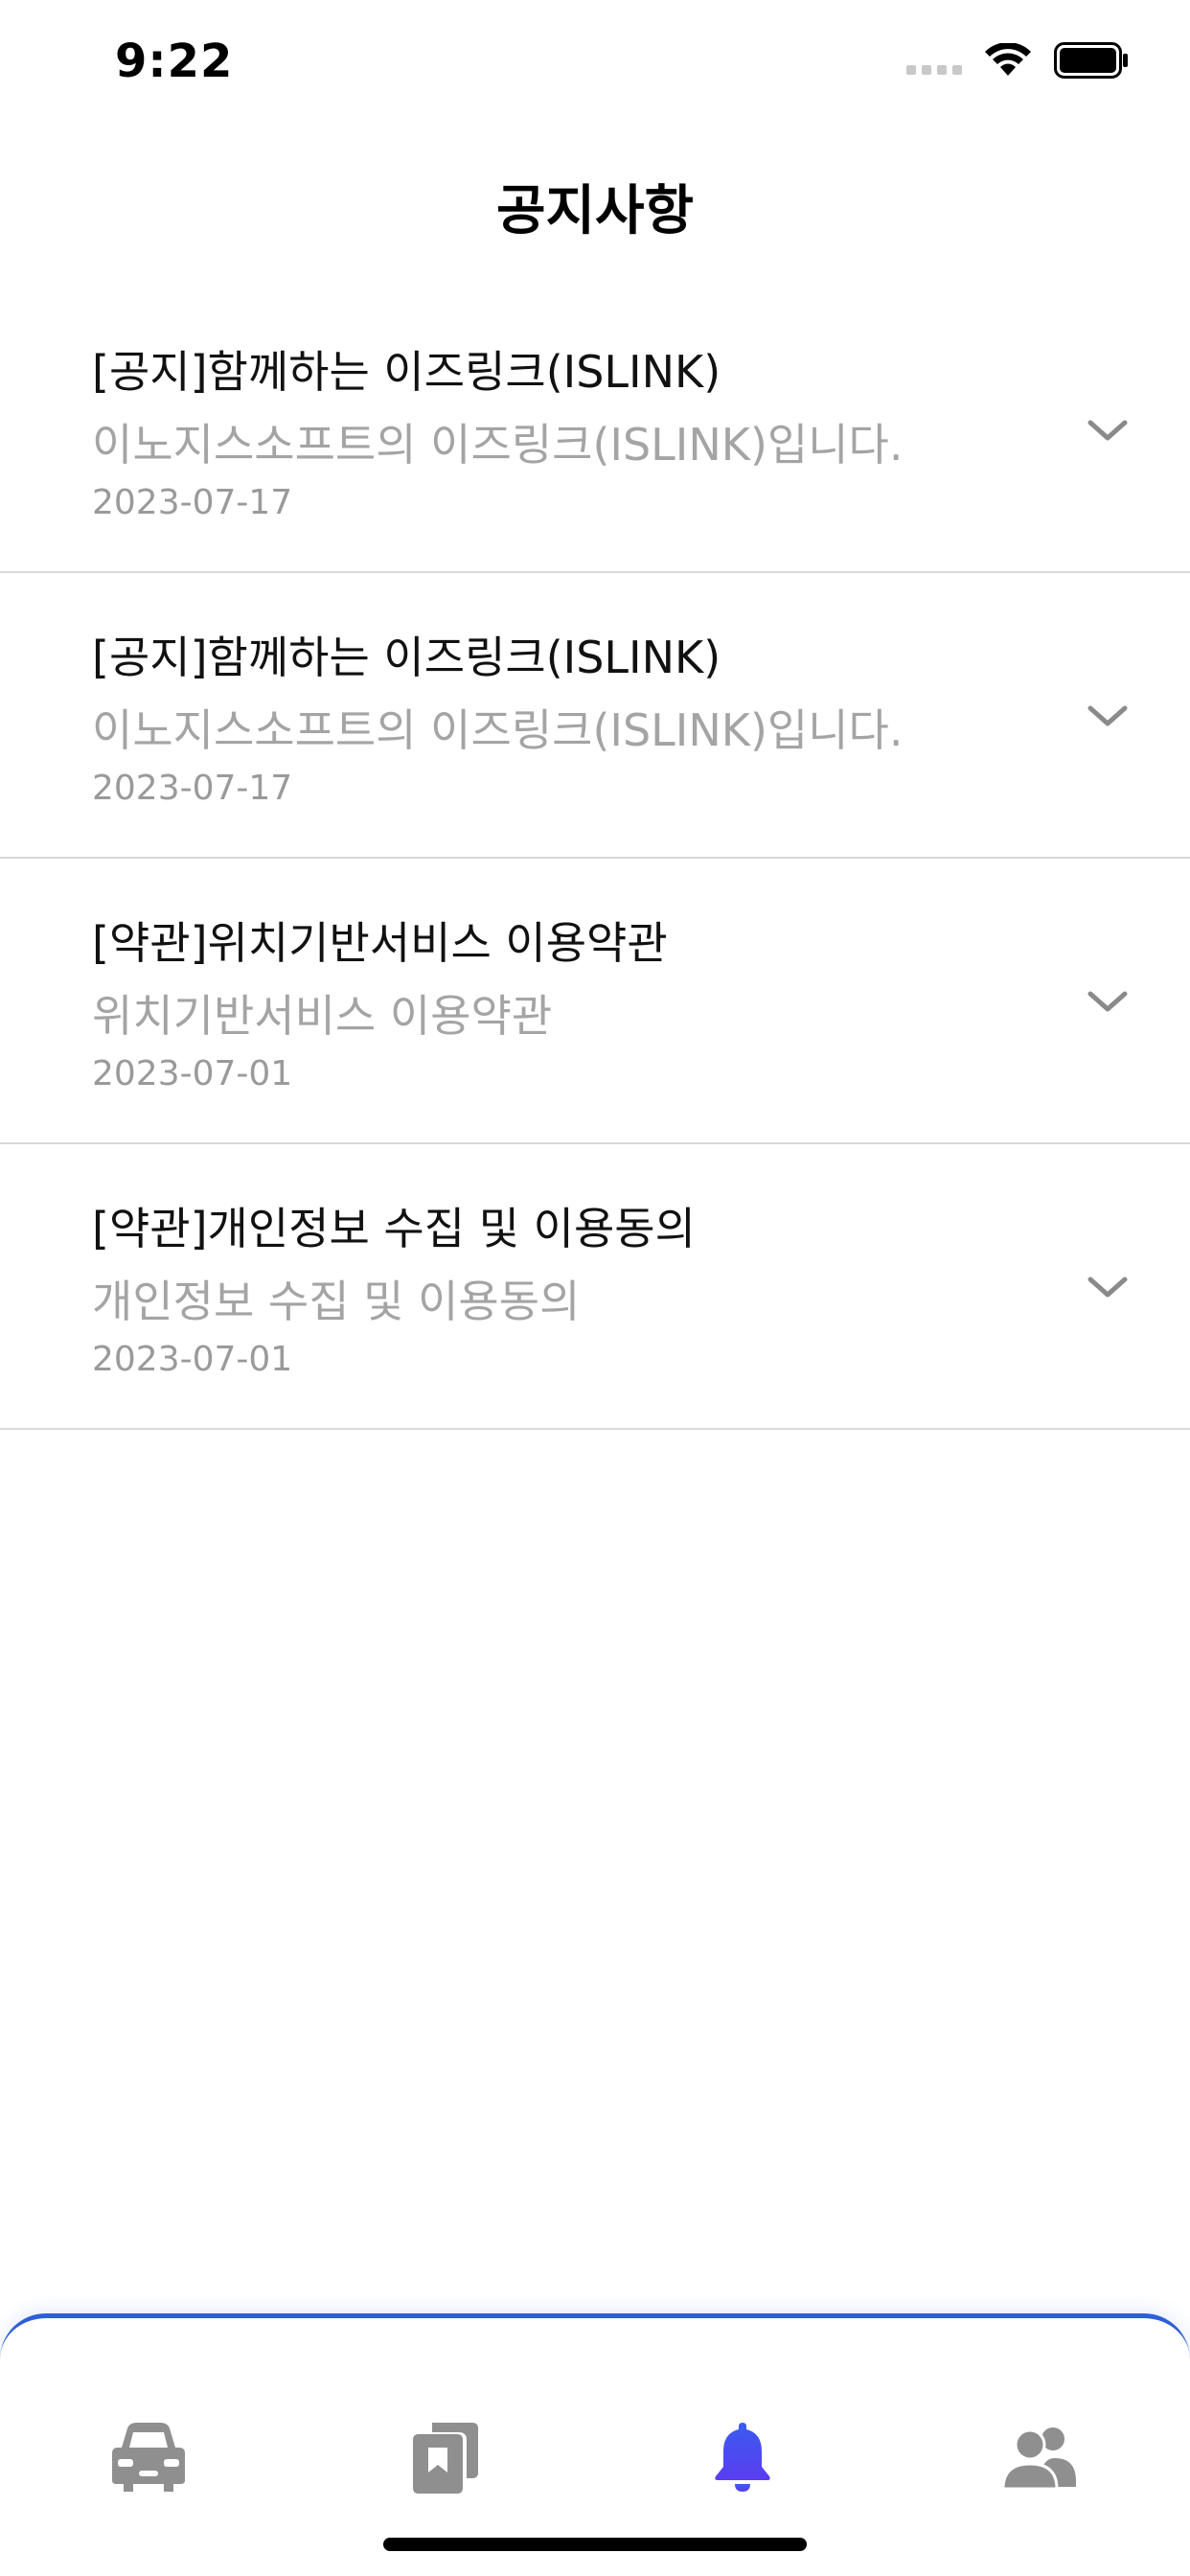  I want to click on cellular-signal-icon, so click(934, 60).